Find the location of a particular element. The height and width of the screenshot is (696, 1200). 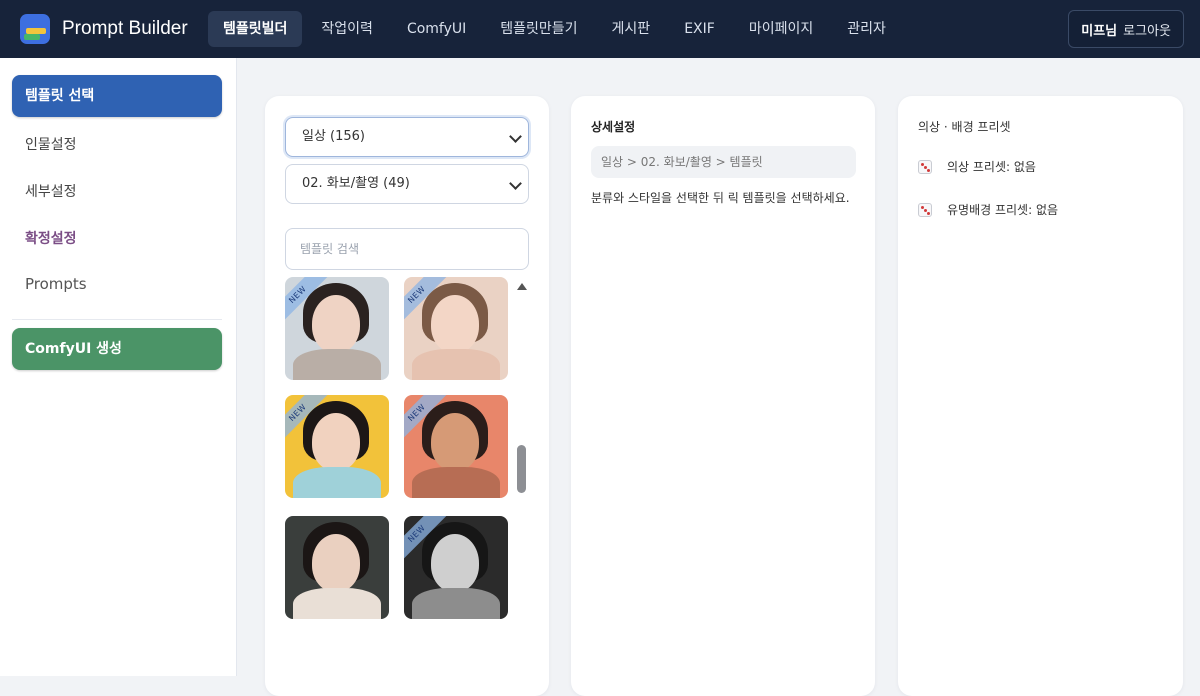

background-preset-label: 유명배경 프리셋: 없음 is located at coordinates (1003, 210).